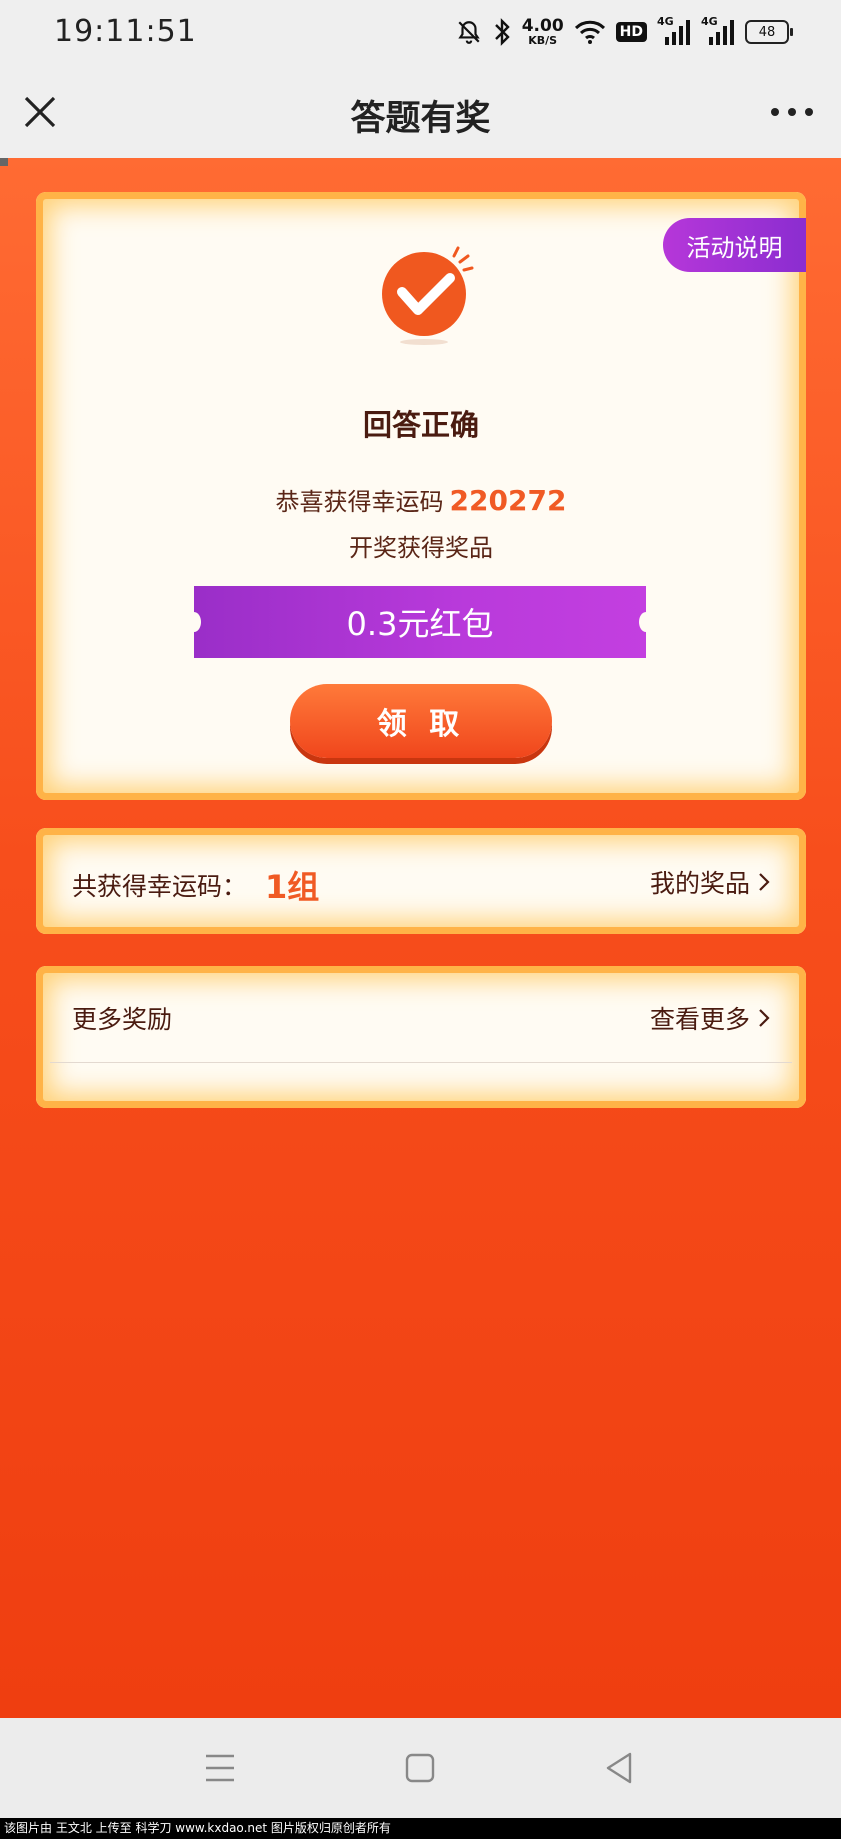 The image size is (841, 1839). I want to click on page-title: 答题有奖, so click(420, 119).